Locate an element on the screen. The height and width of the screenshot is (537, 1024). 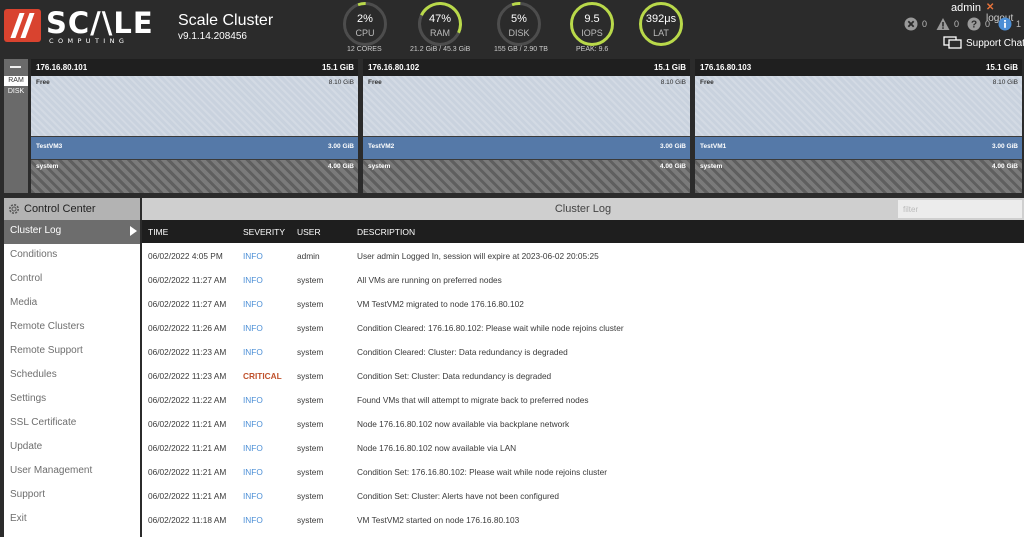
scale-logo: SC/\LE COMPUTING is located at coordinates (78, 25).